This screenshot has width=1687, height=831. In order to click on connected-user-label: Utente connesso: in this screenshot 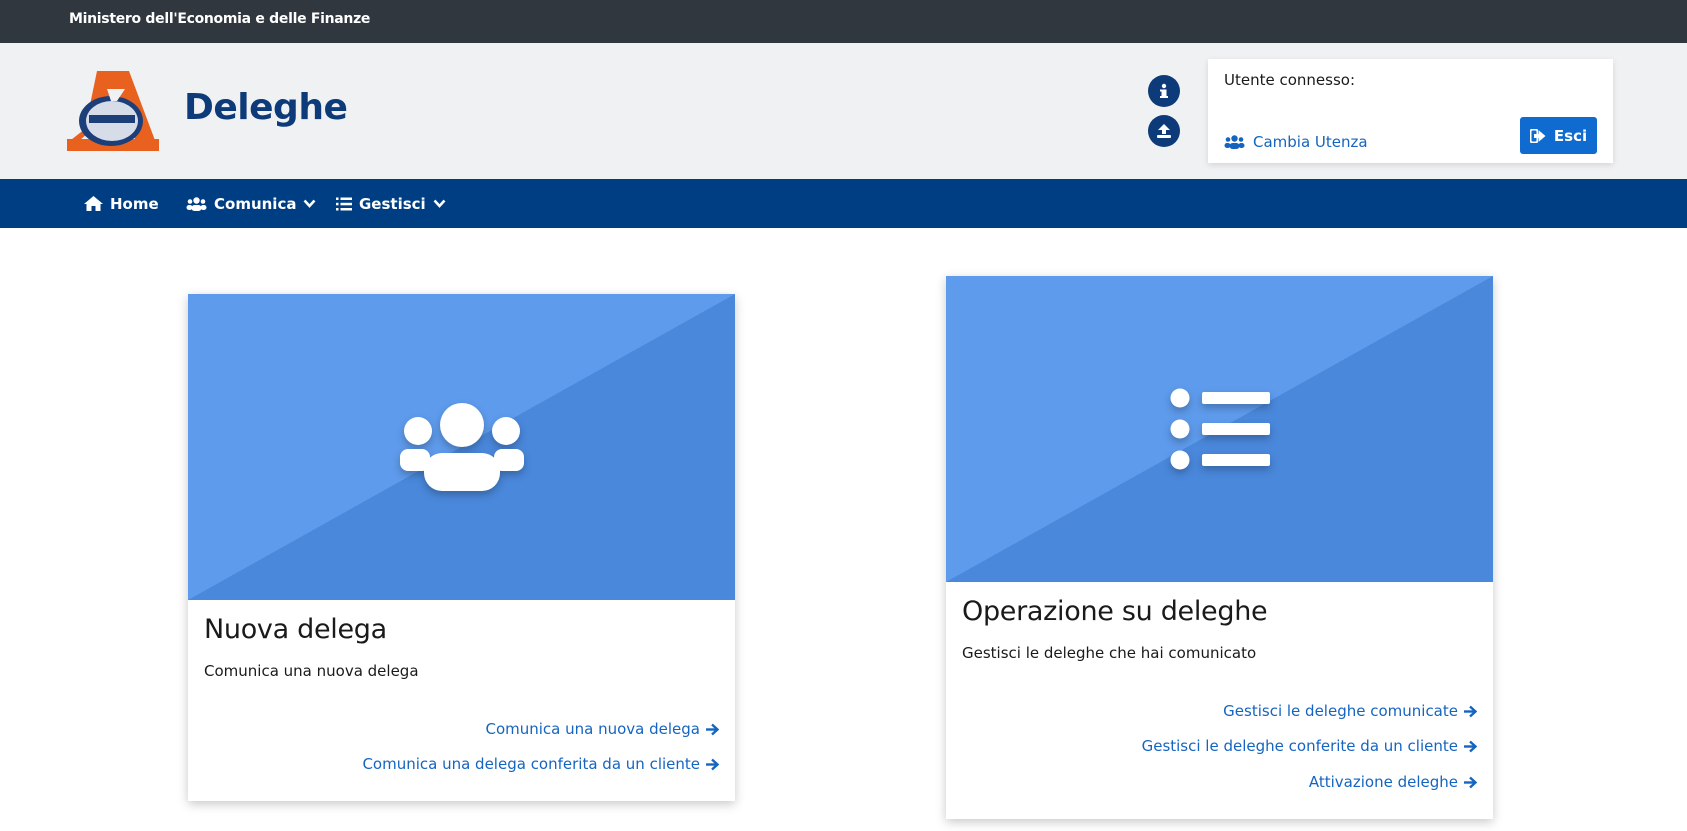, I will do `click(1290, 80)`.